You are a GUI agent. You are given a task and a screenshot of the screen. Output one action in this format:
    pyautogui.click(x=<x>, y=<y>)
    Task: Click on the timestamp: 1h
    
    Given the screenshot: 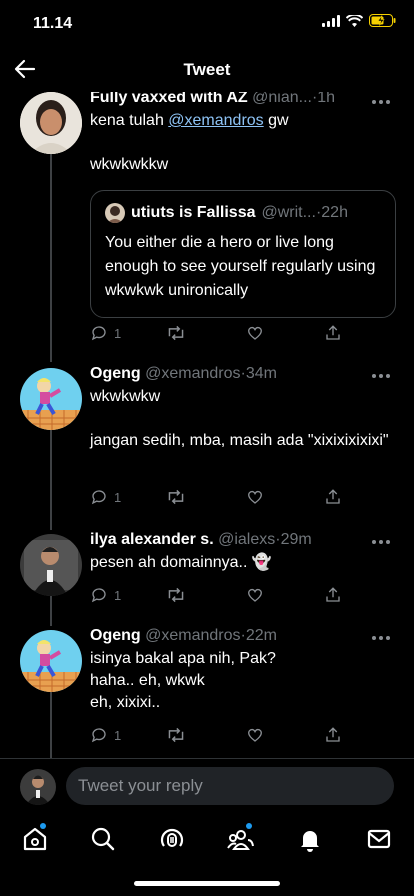 What is the action you would take?
    pyautogui.click(x=326, y=99)
    